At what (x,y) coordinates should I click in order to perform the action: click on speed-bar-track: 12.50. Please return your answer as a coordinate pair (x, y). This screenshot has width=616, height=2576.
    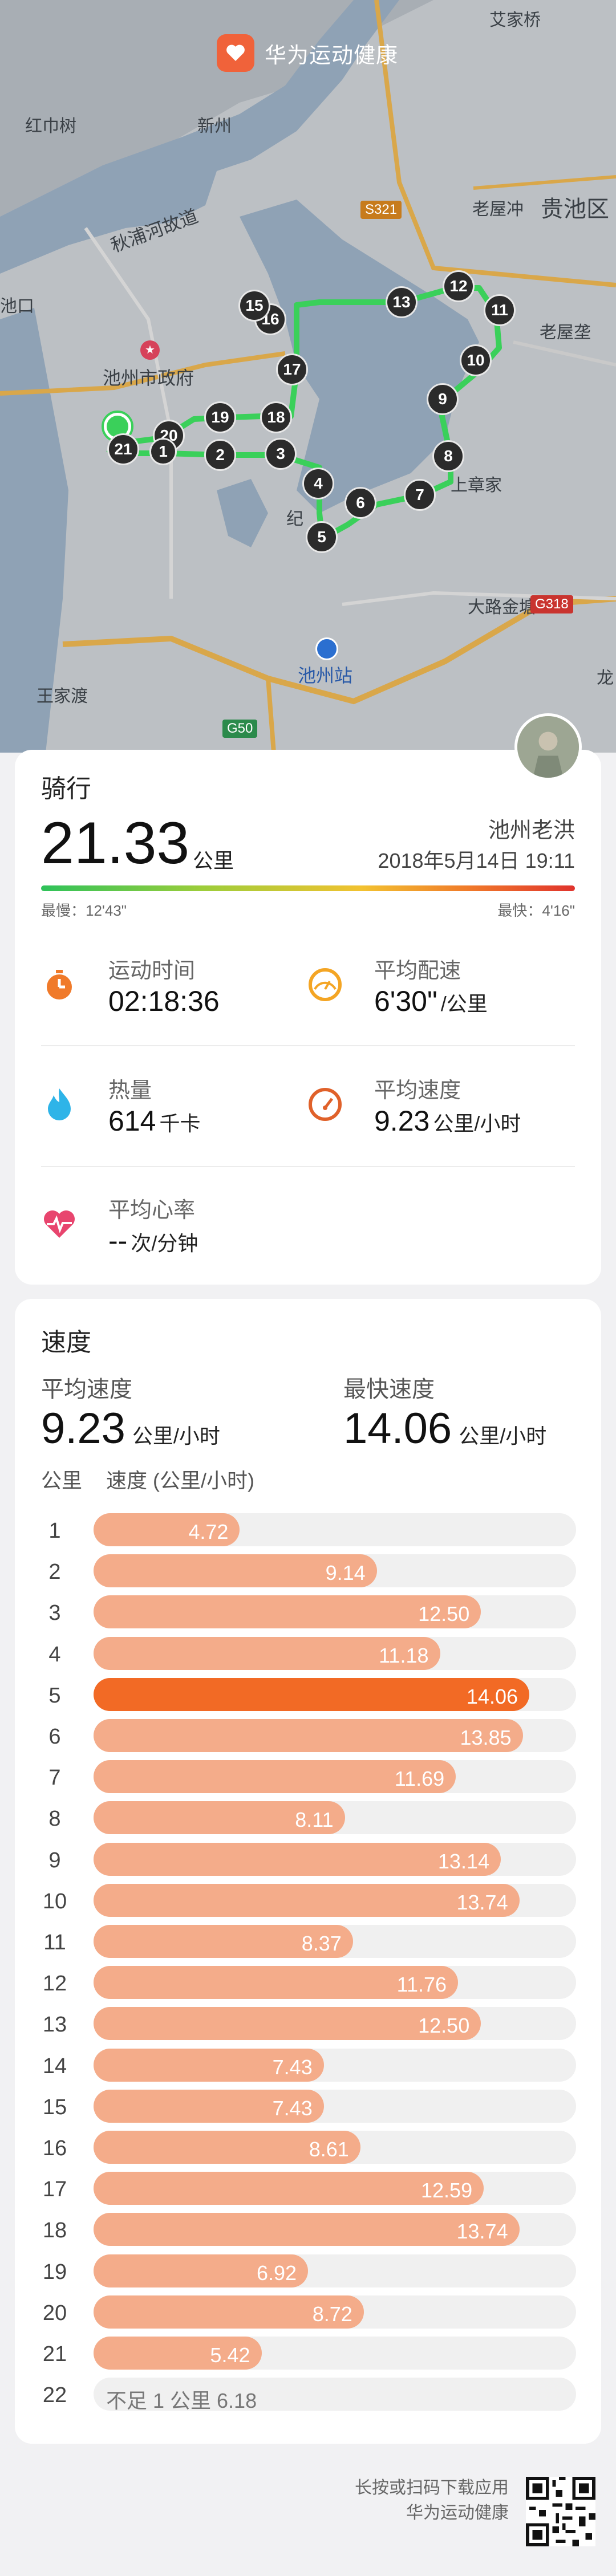
    Looking at the image, I should click on (335, 2024).